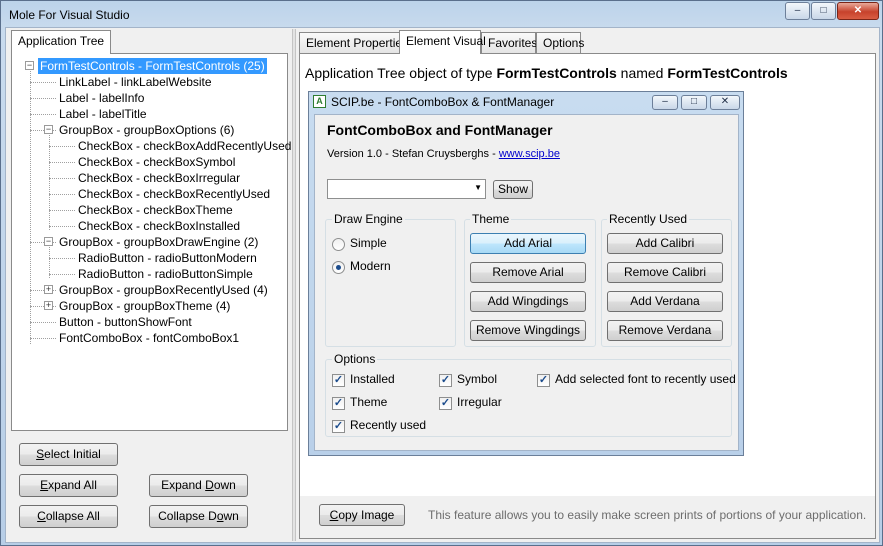  I want to click on remove-verdana-button: Remove Verdana, so click(665, 330).